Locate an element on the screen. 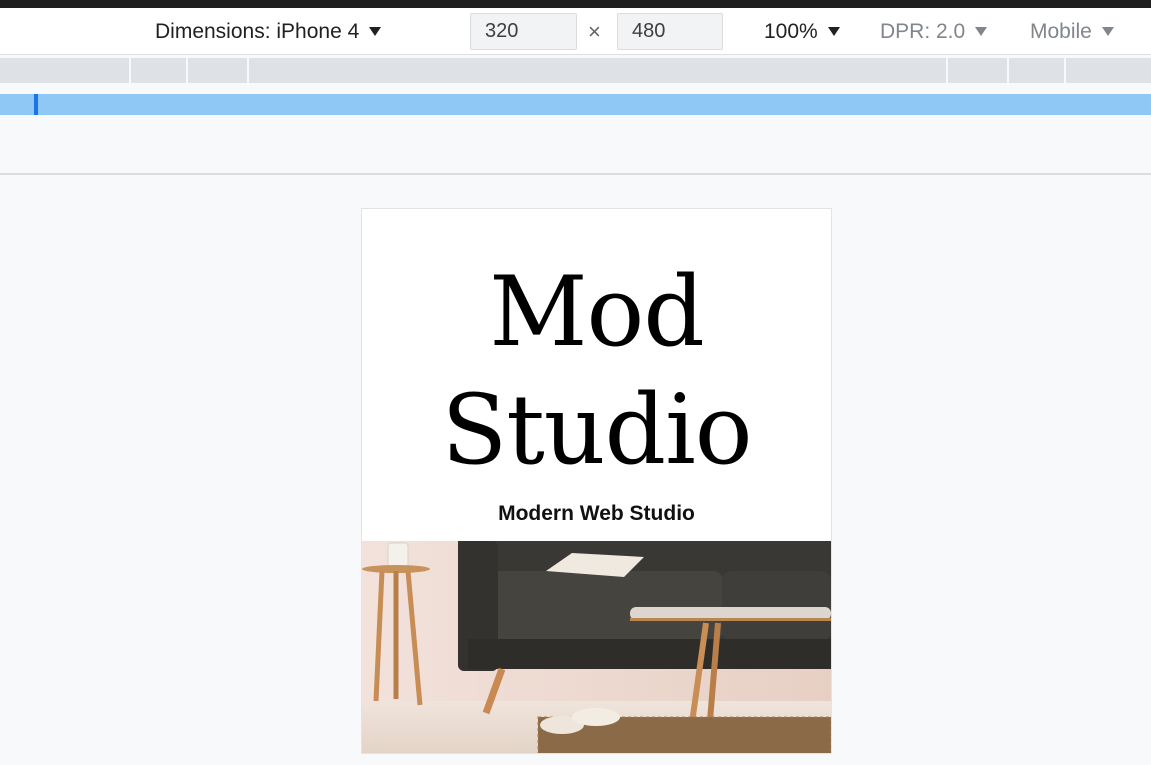  device-mode-dropdown: Mobile is located at coordinates (1072, 31).